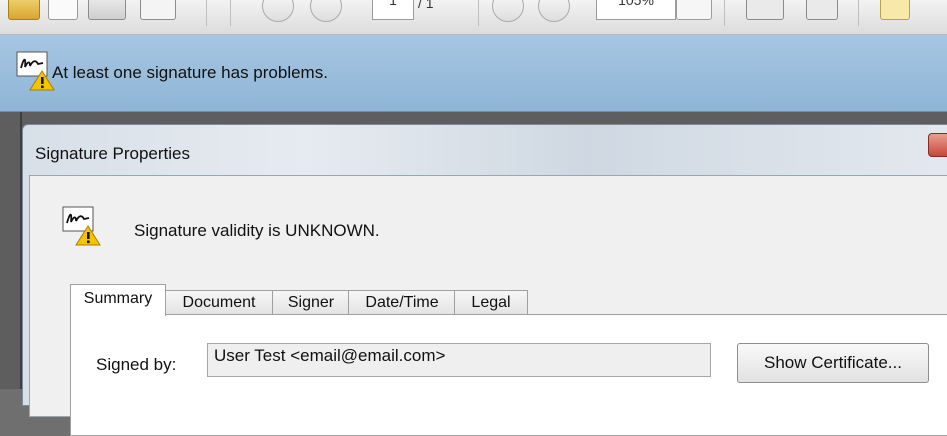 The width and height of the screenshot is (947, 436). What do you see at coordinates (636, 4) in the screenshot?
I see `zoom-value: 105%` at bounding box center [636, 4].